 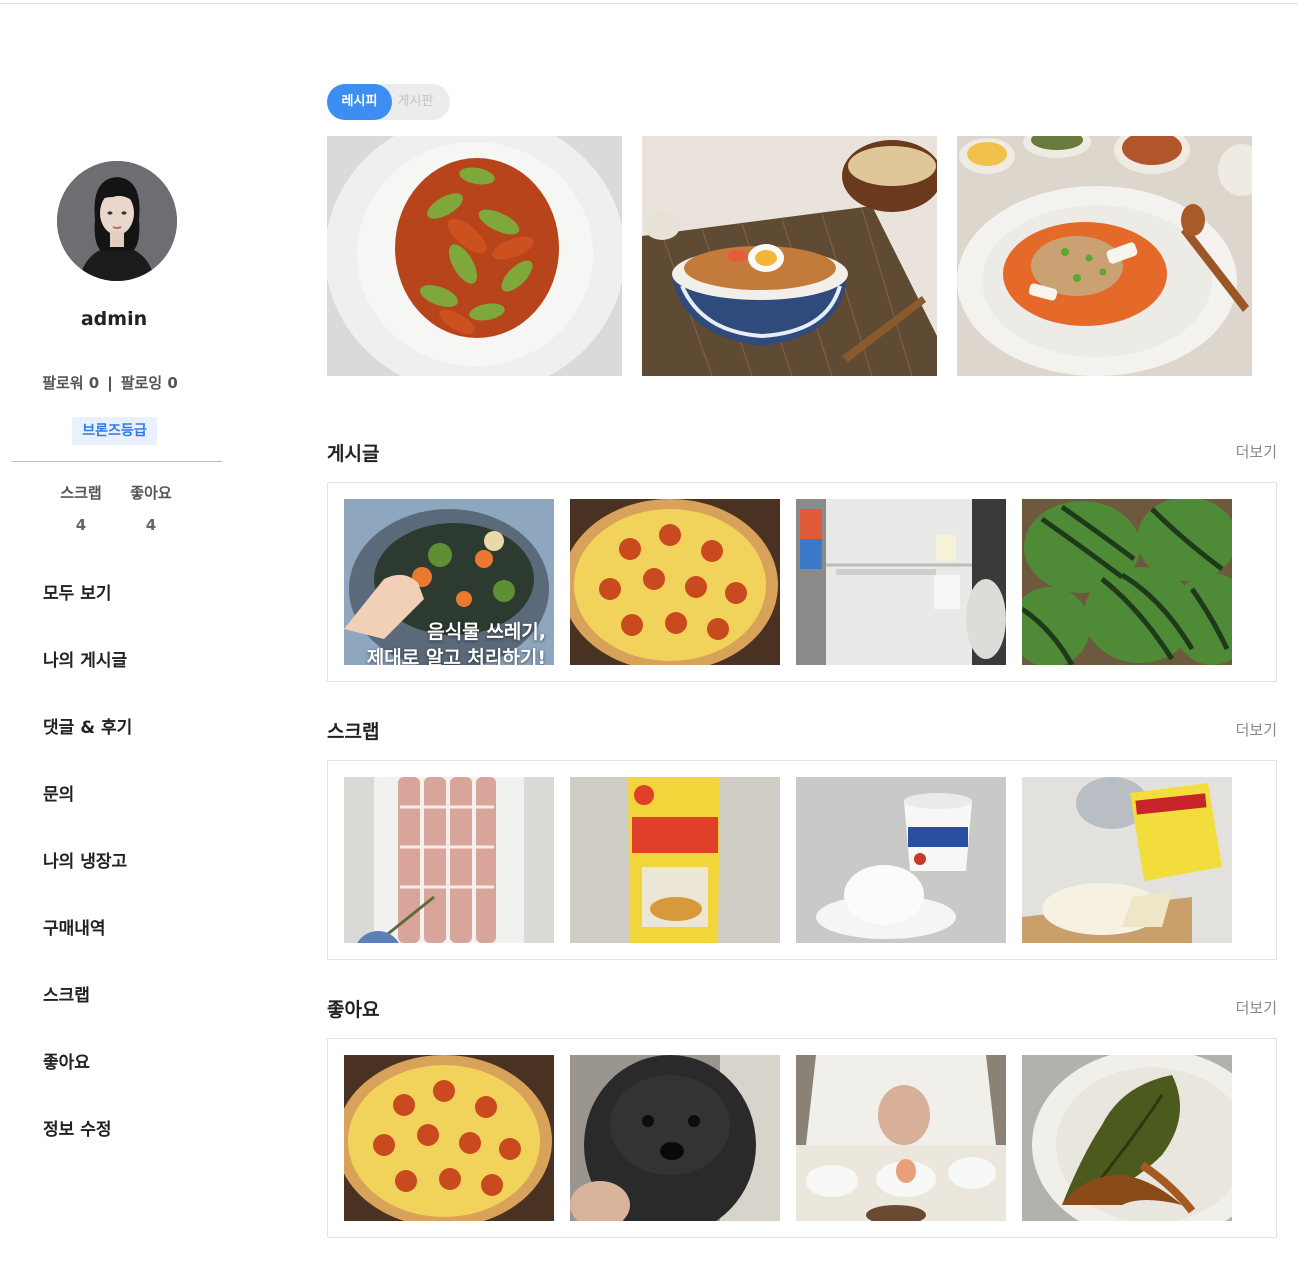 I want to click on recipe-image-kimchi-stew, so click(x=1104, y=256).